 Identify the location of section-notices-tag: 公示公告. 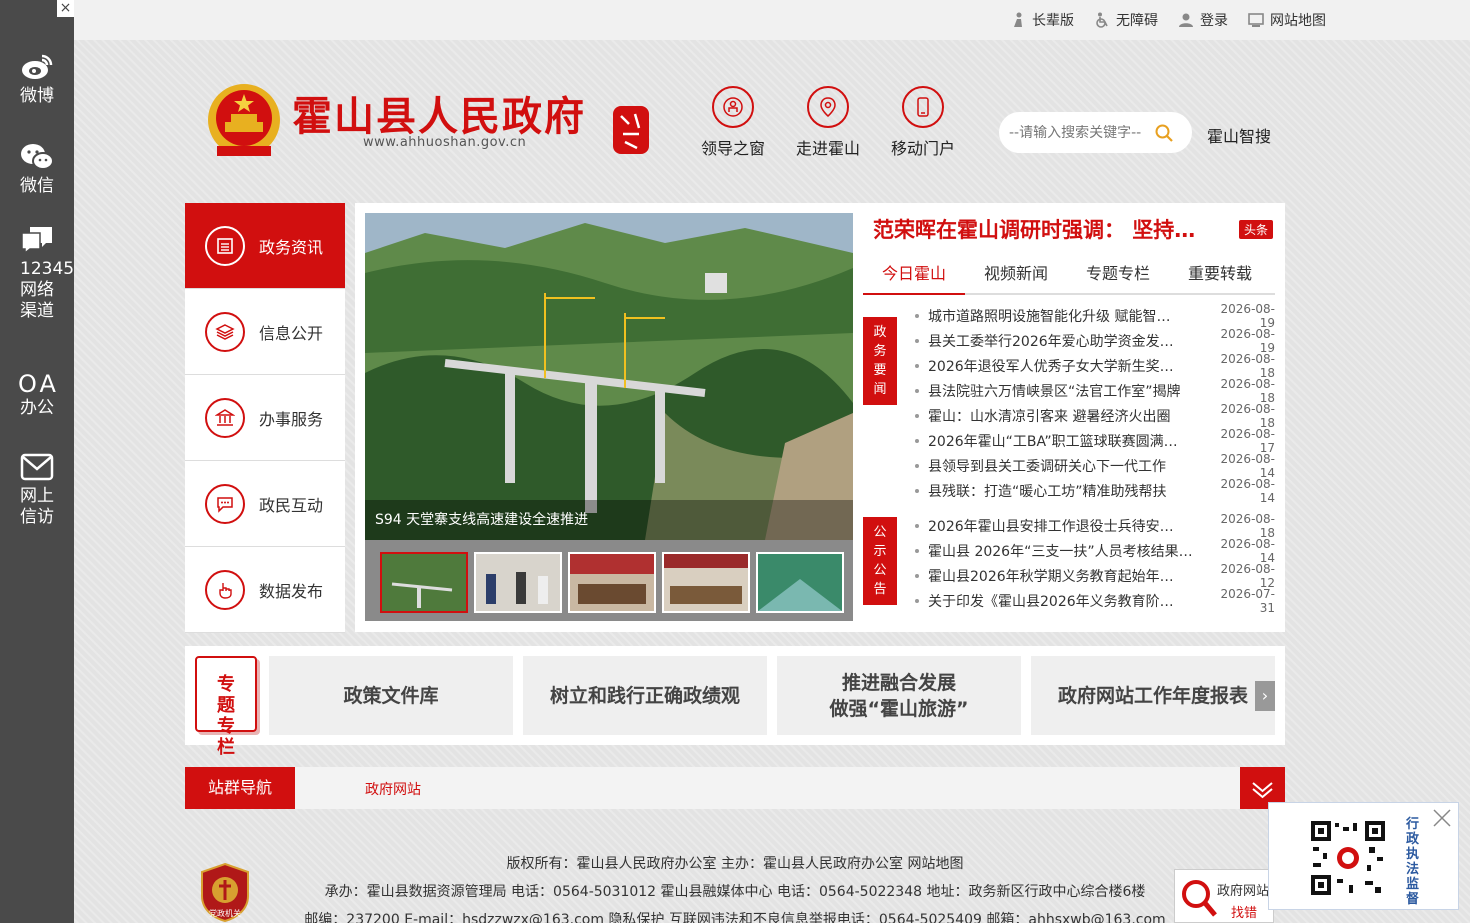
(880, 561).